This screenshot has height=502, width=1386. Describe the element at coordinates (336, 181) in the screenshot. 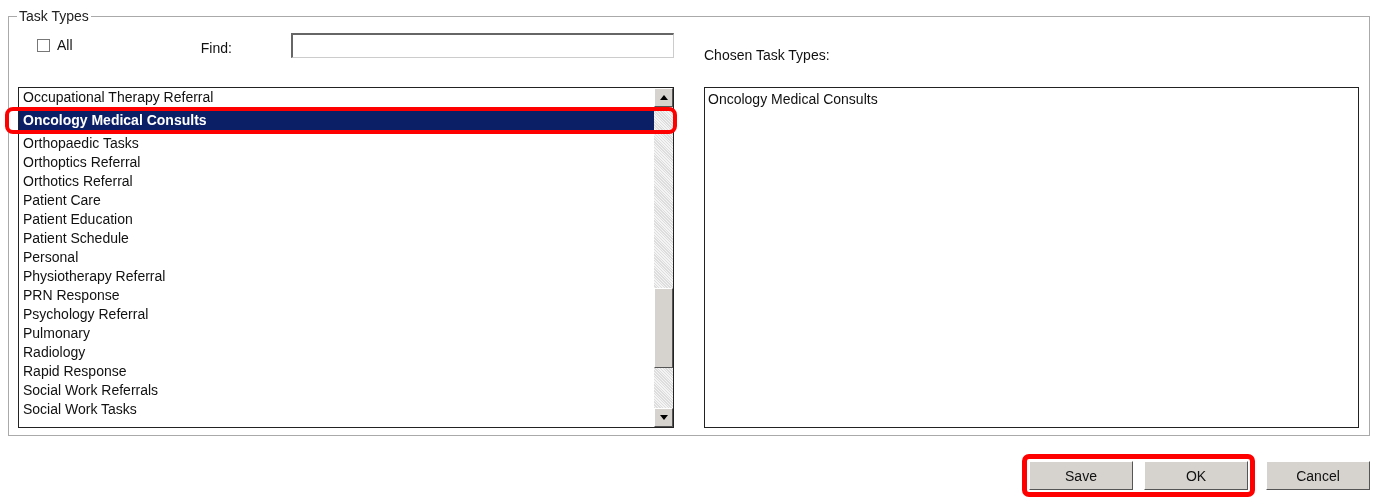

I see `list-item: Orthotics Referral` at that location.